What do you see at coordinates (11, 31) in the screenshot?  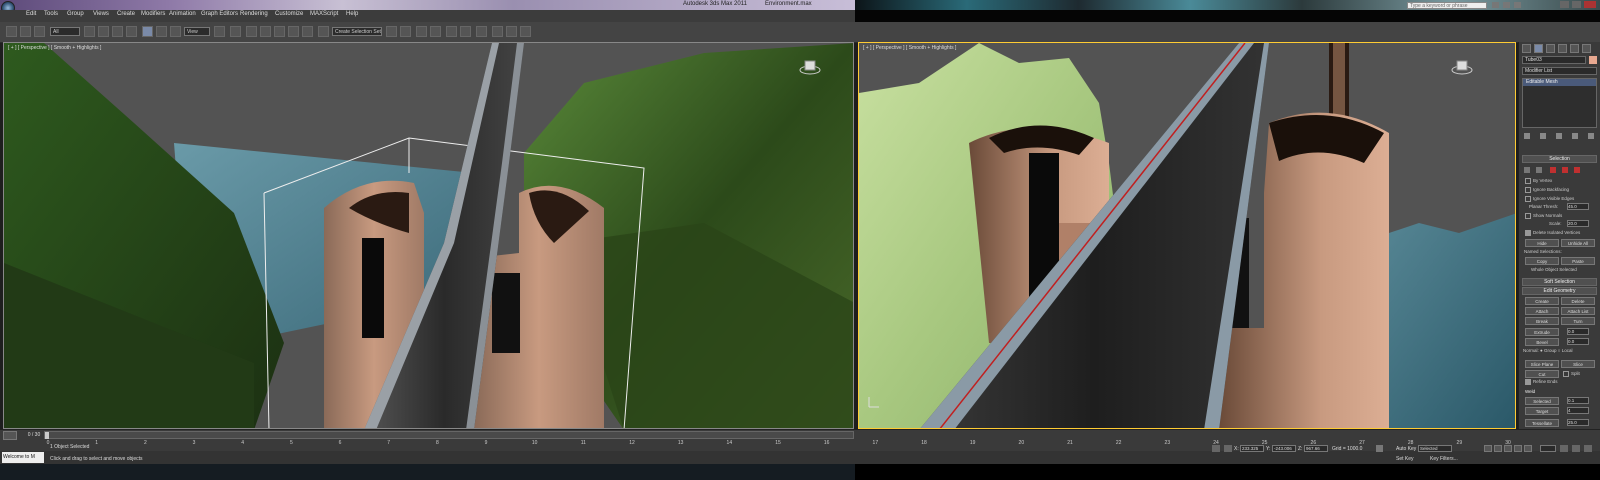 I see `undo-icon` at bounding box center [11, 31].